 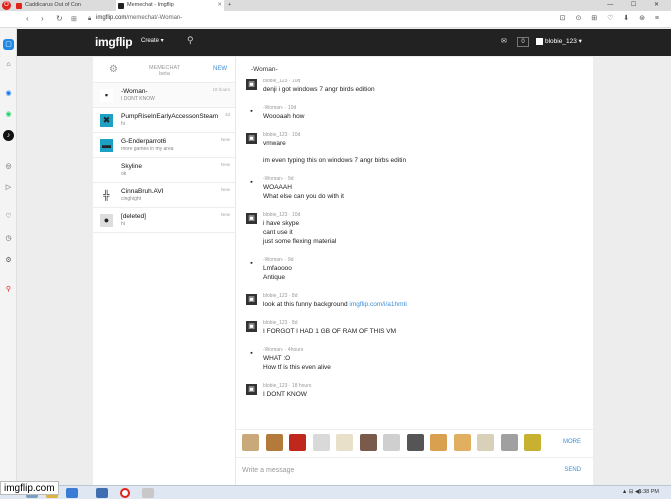 What do you see at coordinates (113, 69) in the screenshot?
I see `chat-settings-gear-icon: ⚙` at bounding box center [113, 69].